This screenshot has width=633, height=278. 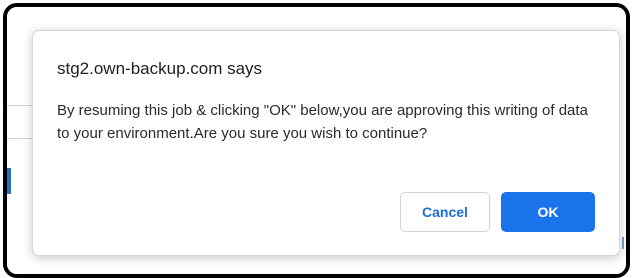 What do you see at coordinates (623, 243) in the screenshot?
I see `background-accent-mark` at bounding box center [623, 243].